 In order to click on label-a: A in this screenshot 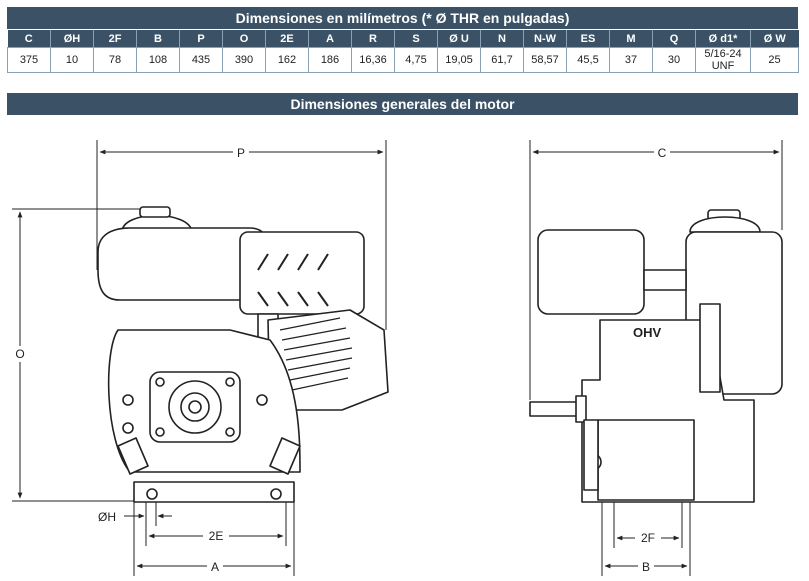, I will do `click(215, 567)`.